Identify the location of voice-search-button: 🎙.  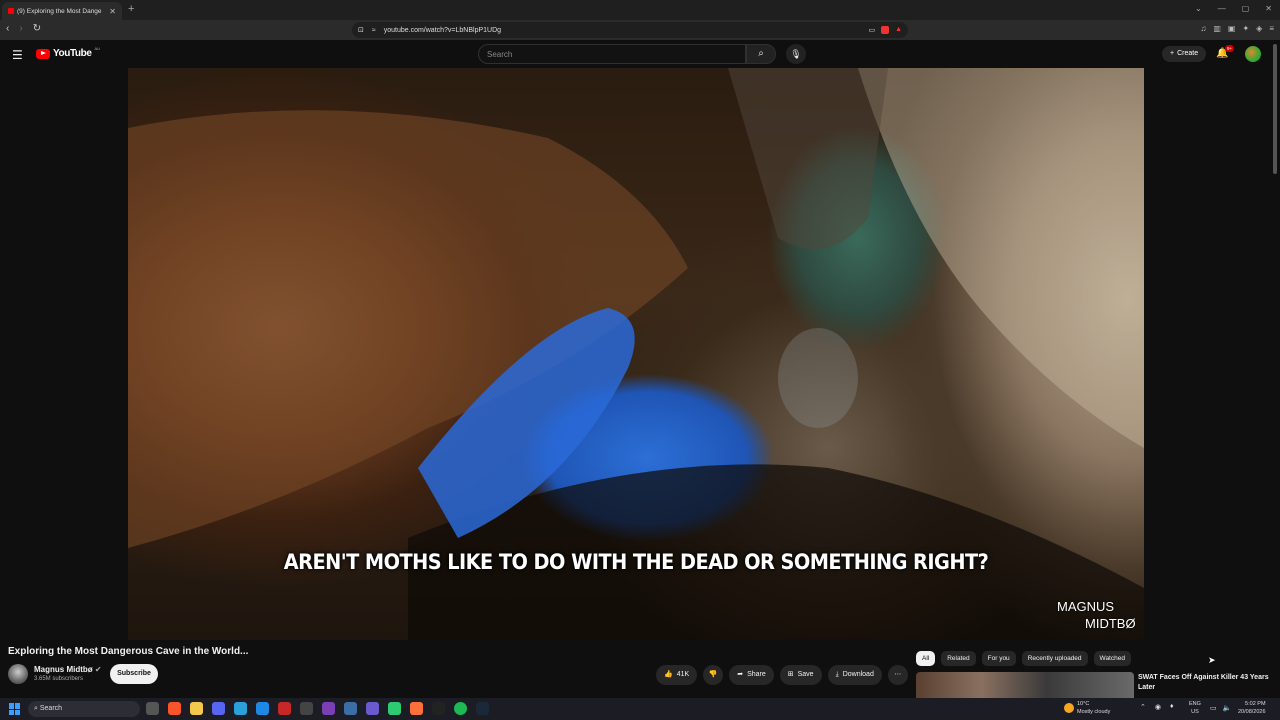
(796, 54).